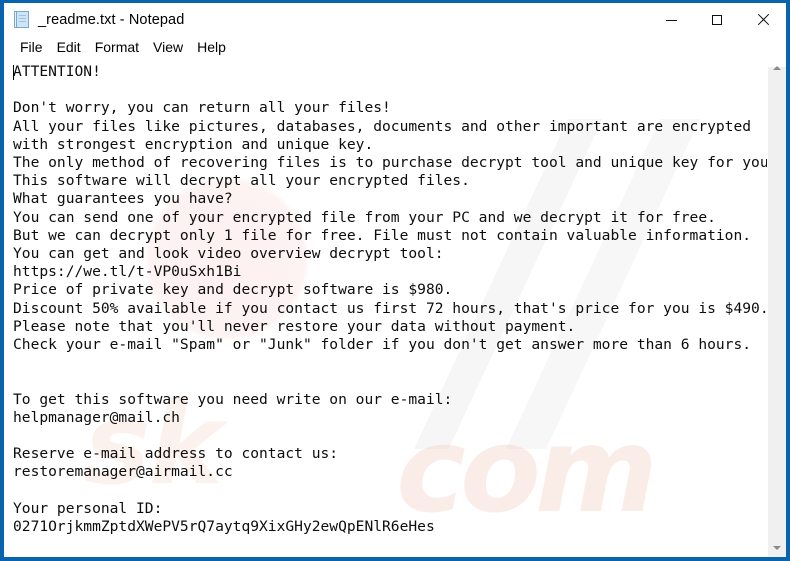 The image size is (790, 561). I want to click on menu-item-view: View, so click(168, 47).